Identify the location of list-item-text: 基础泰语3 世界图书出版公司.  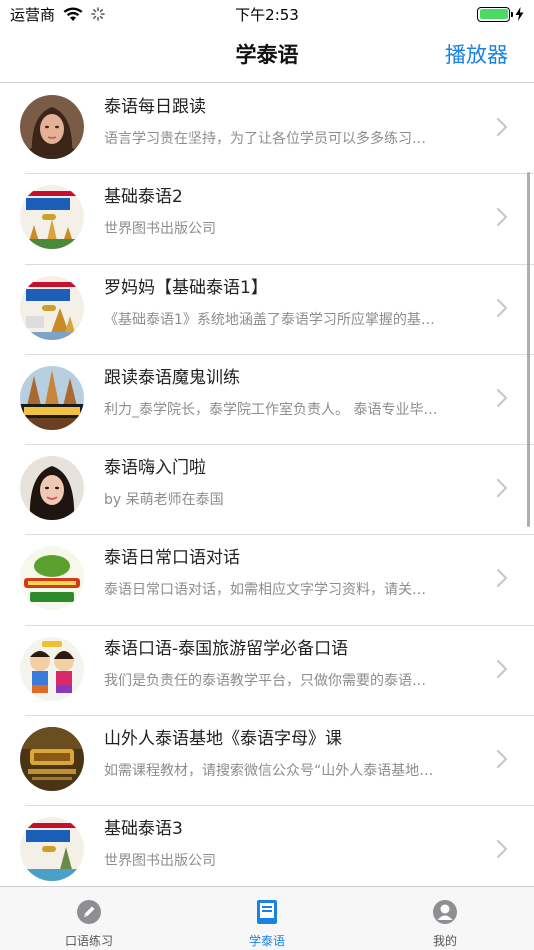
(284, 843).